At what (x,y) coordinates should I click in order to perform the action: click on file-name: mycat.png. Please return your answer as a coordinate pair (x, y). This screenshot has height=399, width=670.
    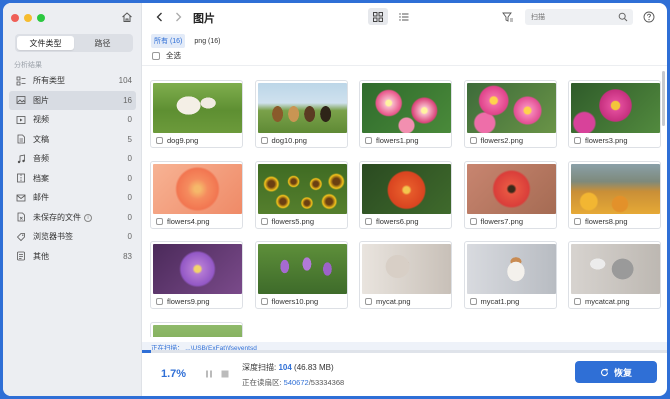
    Looking at the image, I should click on (393, 301).